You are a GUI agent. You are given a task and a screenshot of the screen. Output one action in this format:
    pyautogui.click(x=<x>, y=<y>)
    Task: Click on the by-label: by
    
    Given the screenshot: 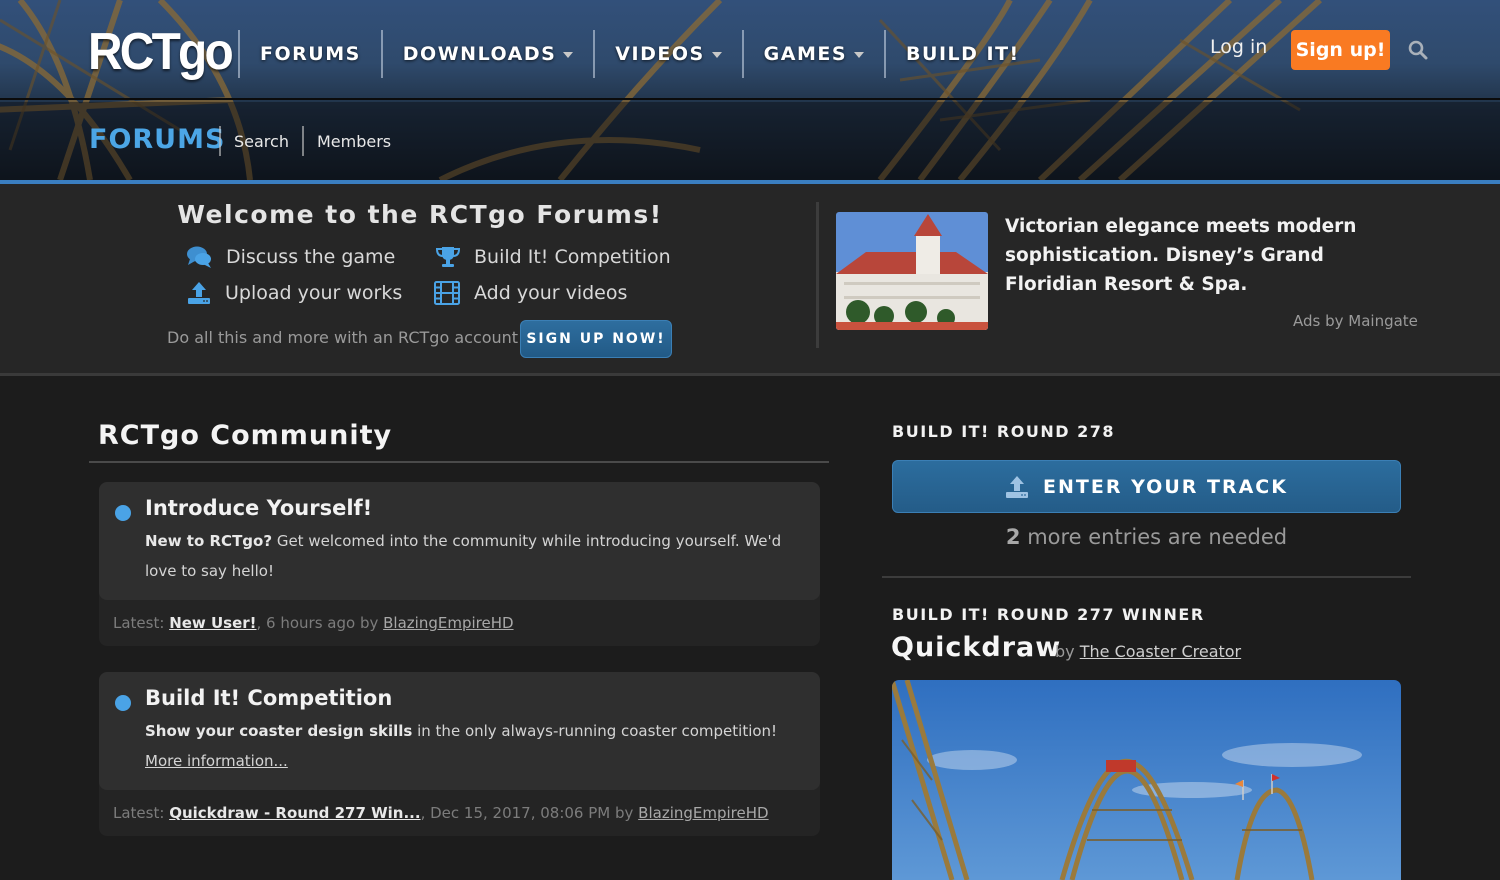 What is the action you would take?
    pyautogui.click(x=1067, y=651)
    